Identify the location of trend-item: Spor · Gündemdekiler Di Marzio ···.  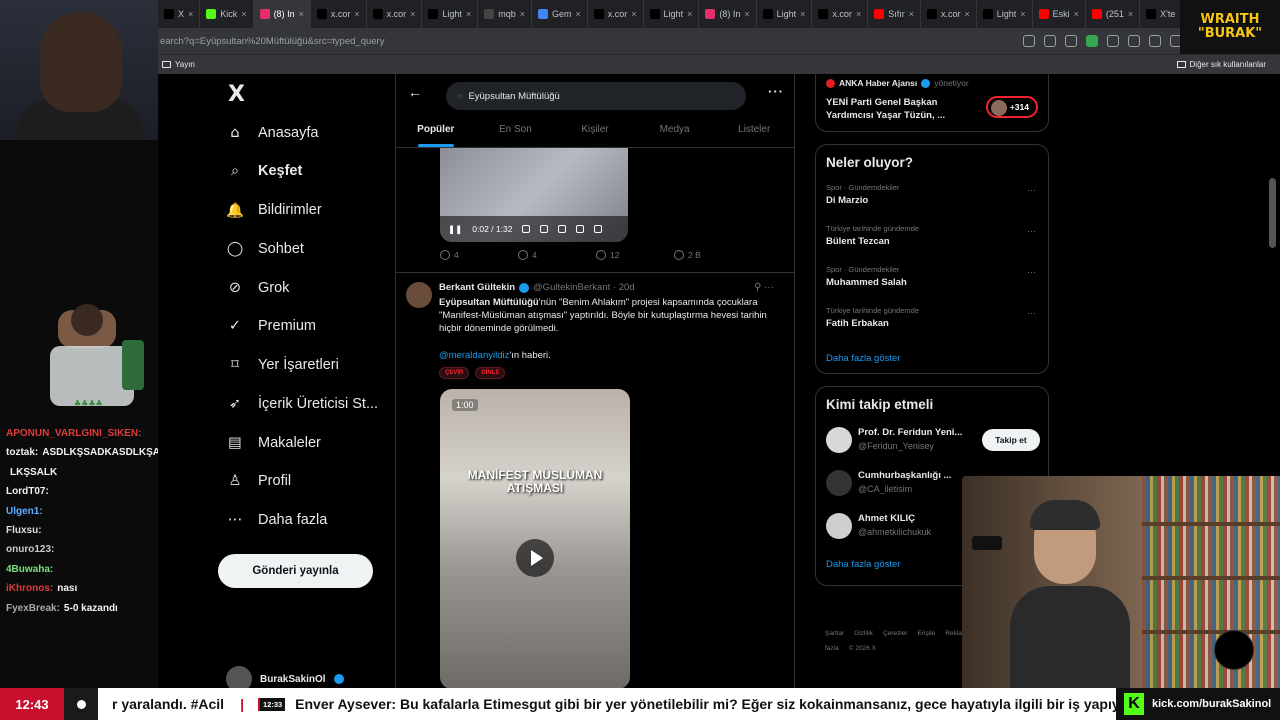
(931, 194).